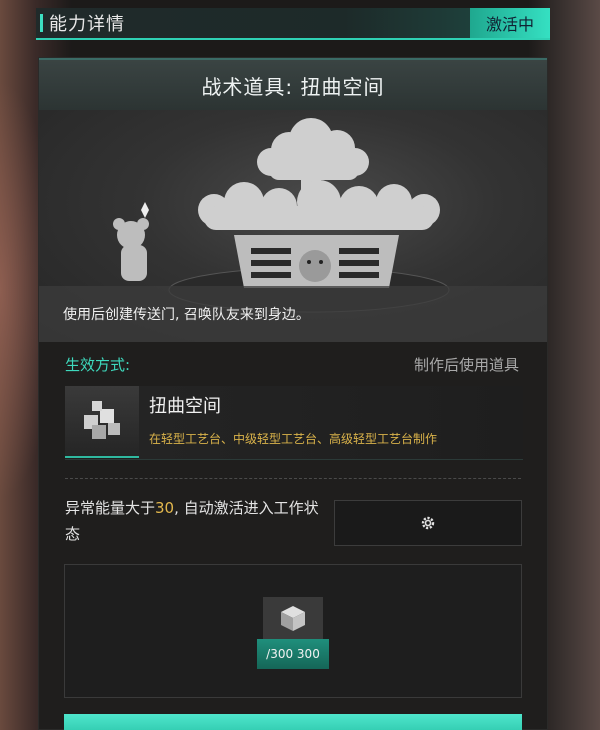 The width and height of the screenshot is (600, 730). I want to click on cube-icon, so click(293, 618).